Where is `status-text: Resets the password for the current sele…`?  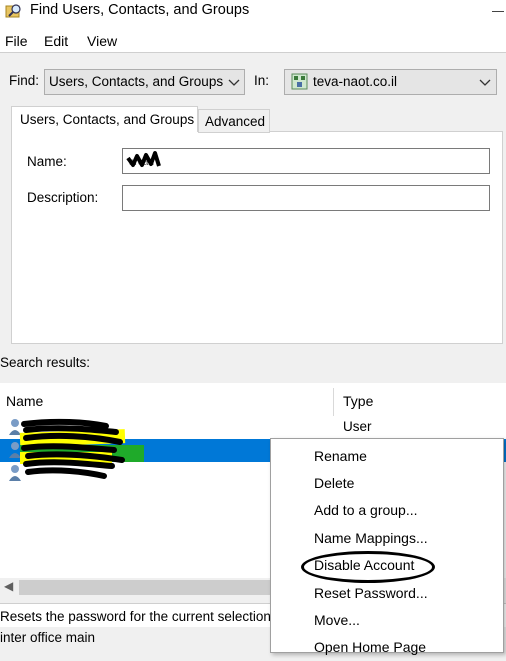
status-text: Resets the password for the current sele… is located at coordinates (135, 616).